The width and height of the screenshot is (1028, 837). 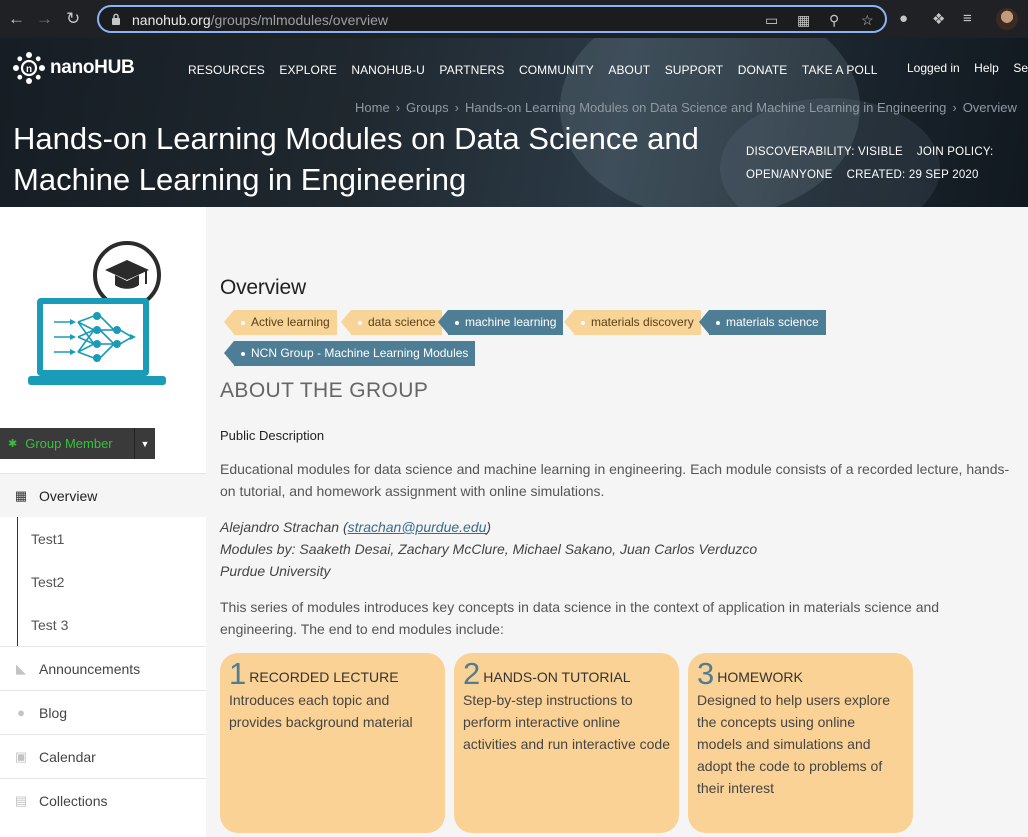 I want to click on puzzle-icon: ❖, so click(x=938, y=19).